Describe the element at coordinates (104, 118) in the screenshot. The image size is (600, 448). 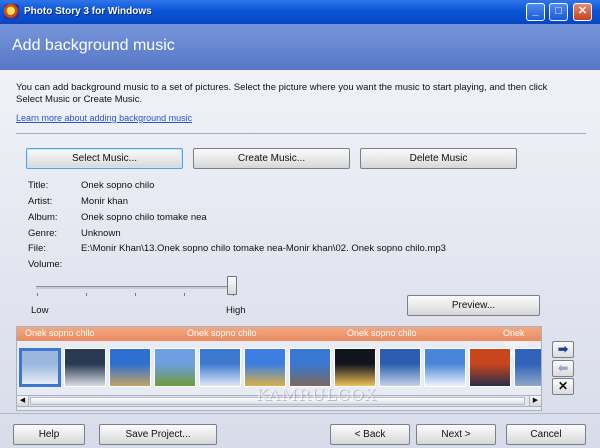
I see `learn-more-link: Learn more about adding background music` at that location.